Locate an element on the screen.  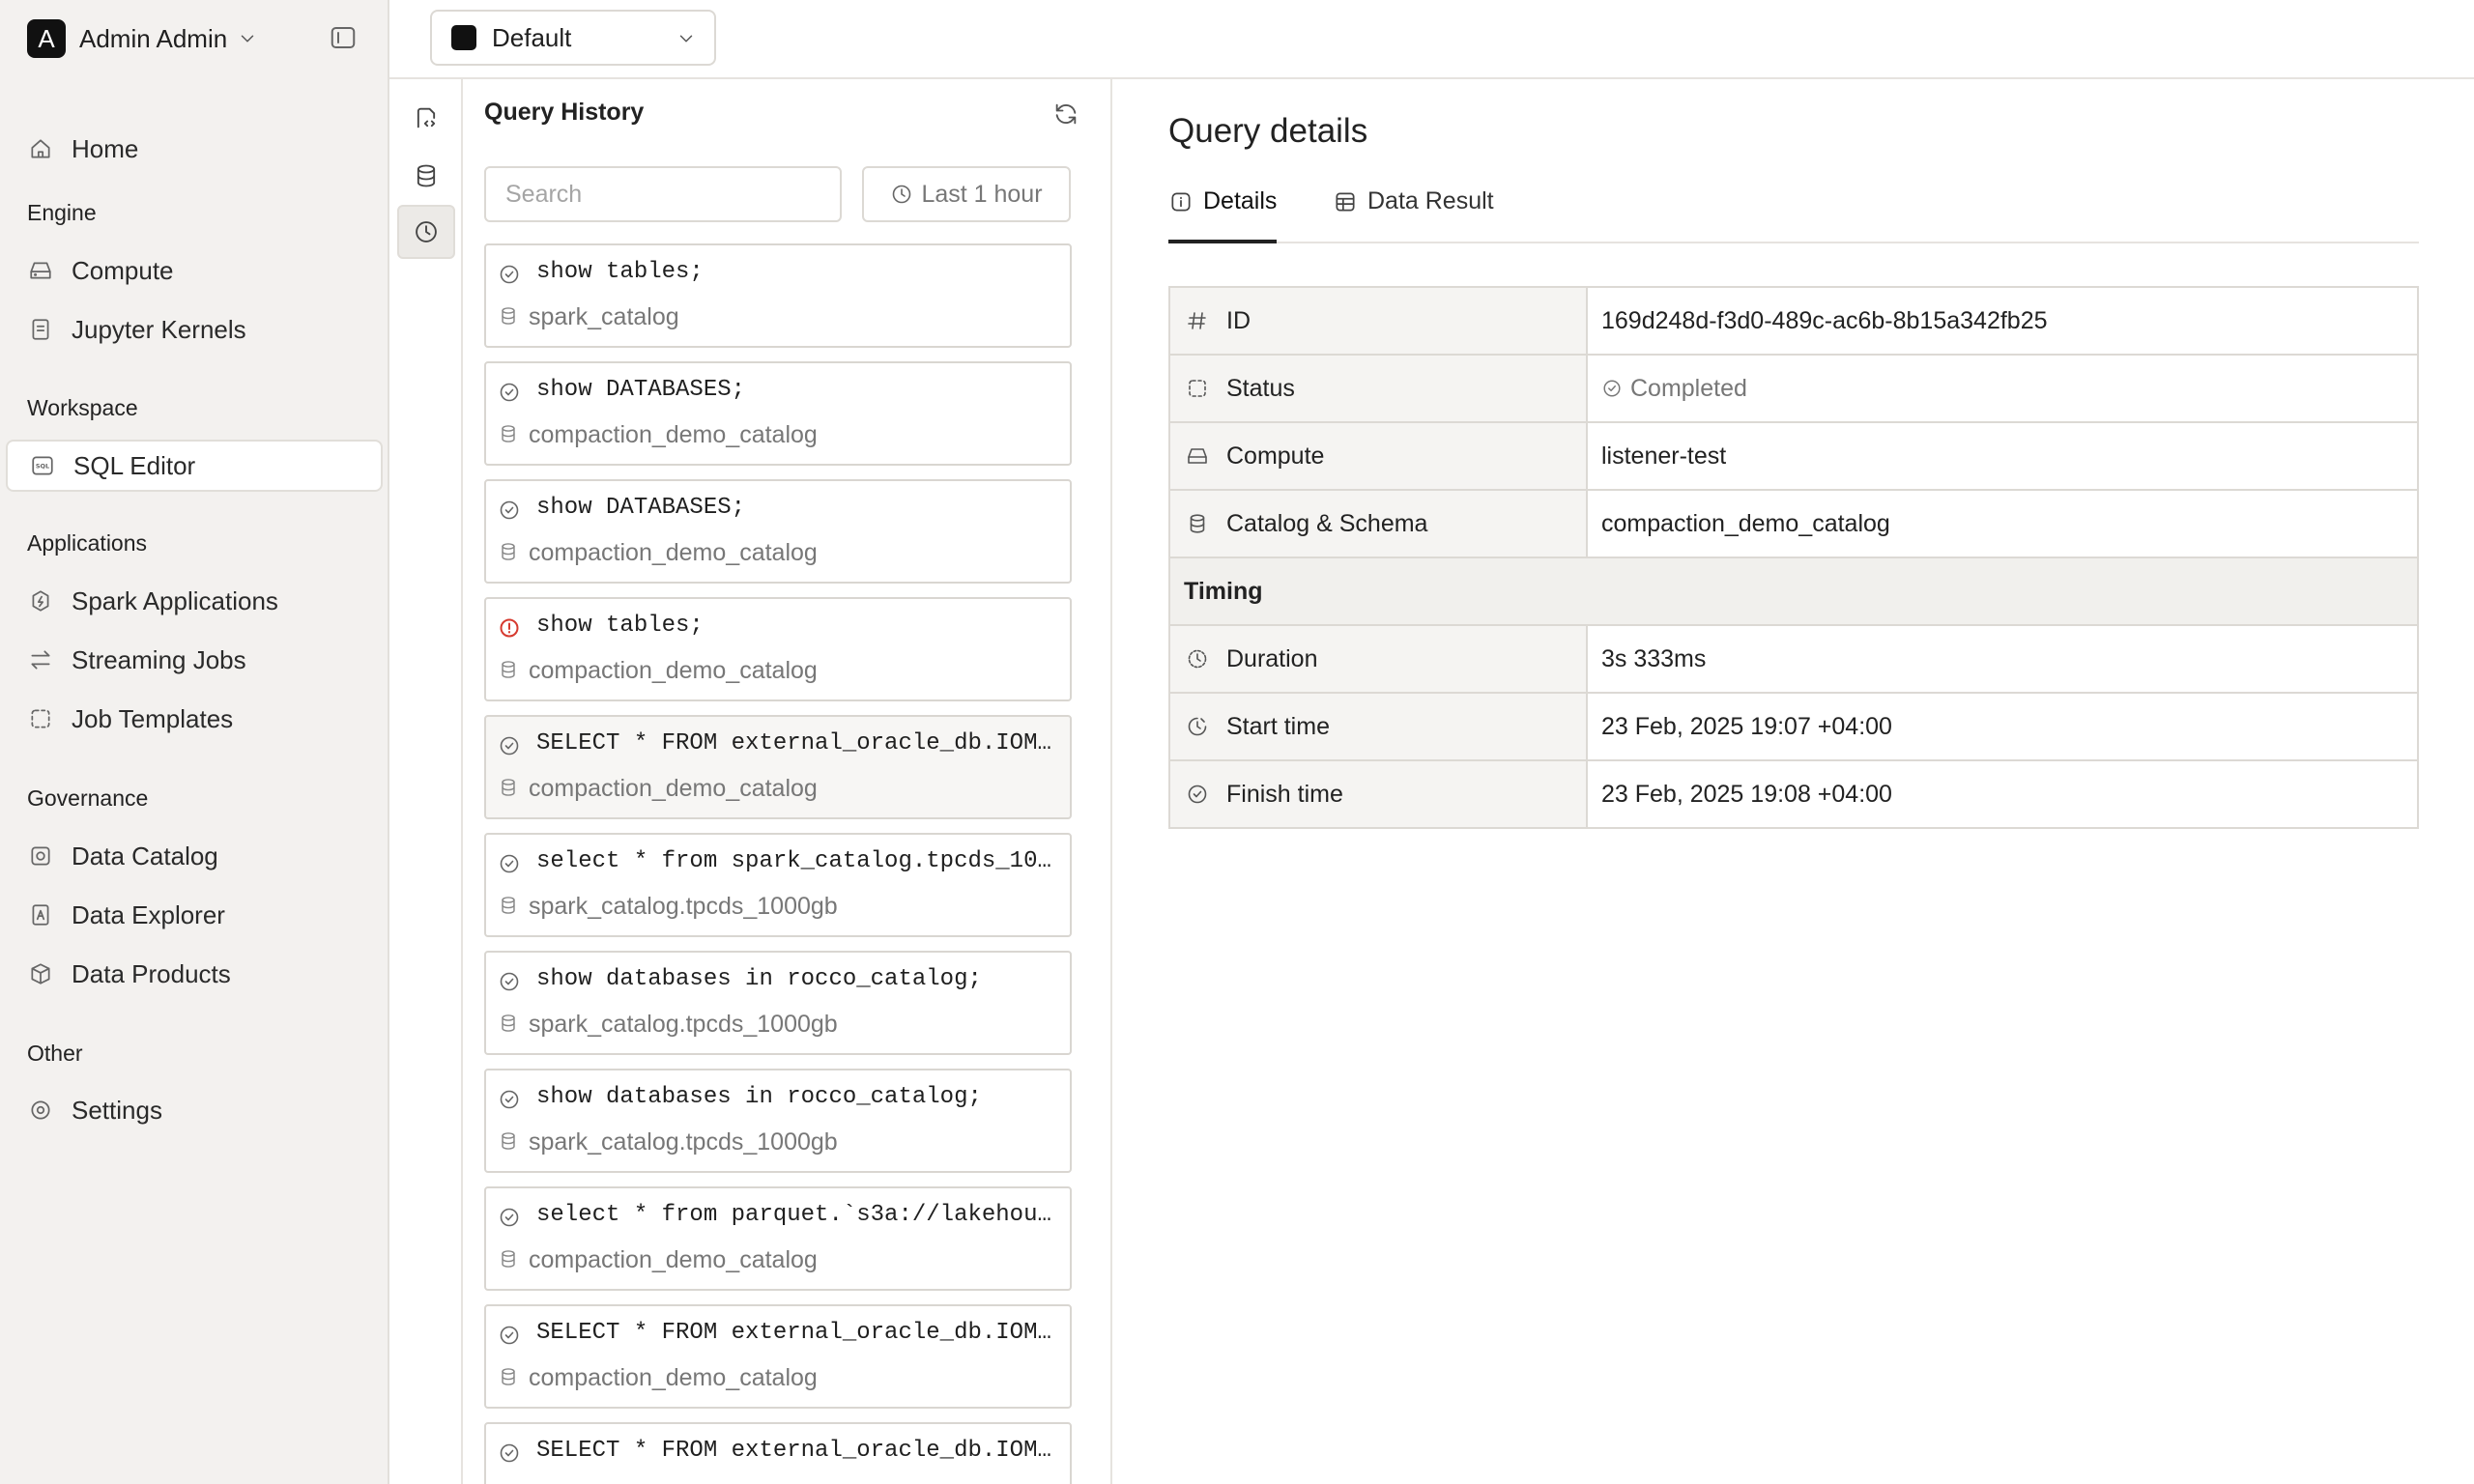
sidebar-item-data-explorer: Data Explorer is located at coordinates (194, 915).